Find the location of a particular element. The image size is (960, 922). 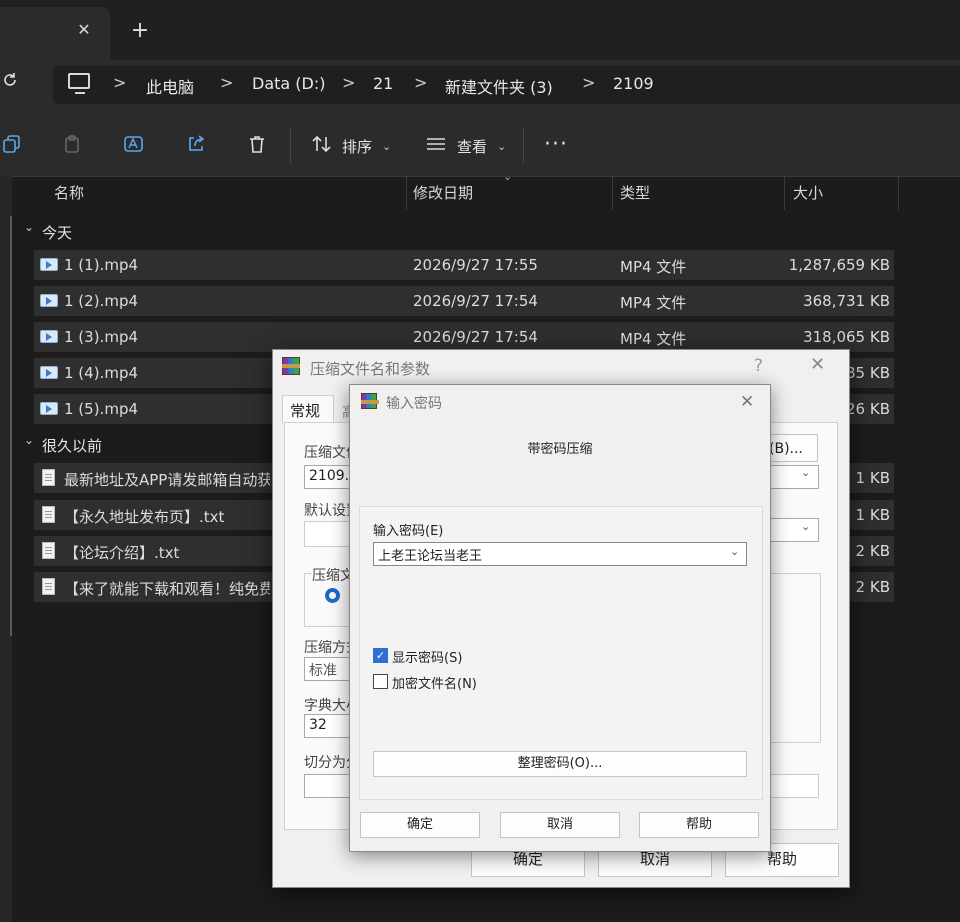

file-name: 【来了就能下载和观看！纯免费 is located at coordinates (167, 589).